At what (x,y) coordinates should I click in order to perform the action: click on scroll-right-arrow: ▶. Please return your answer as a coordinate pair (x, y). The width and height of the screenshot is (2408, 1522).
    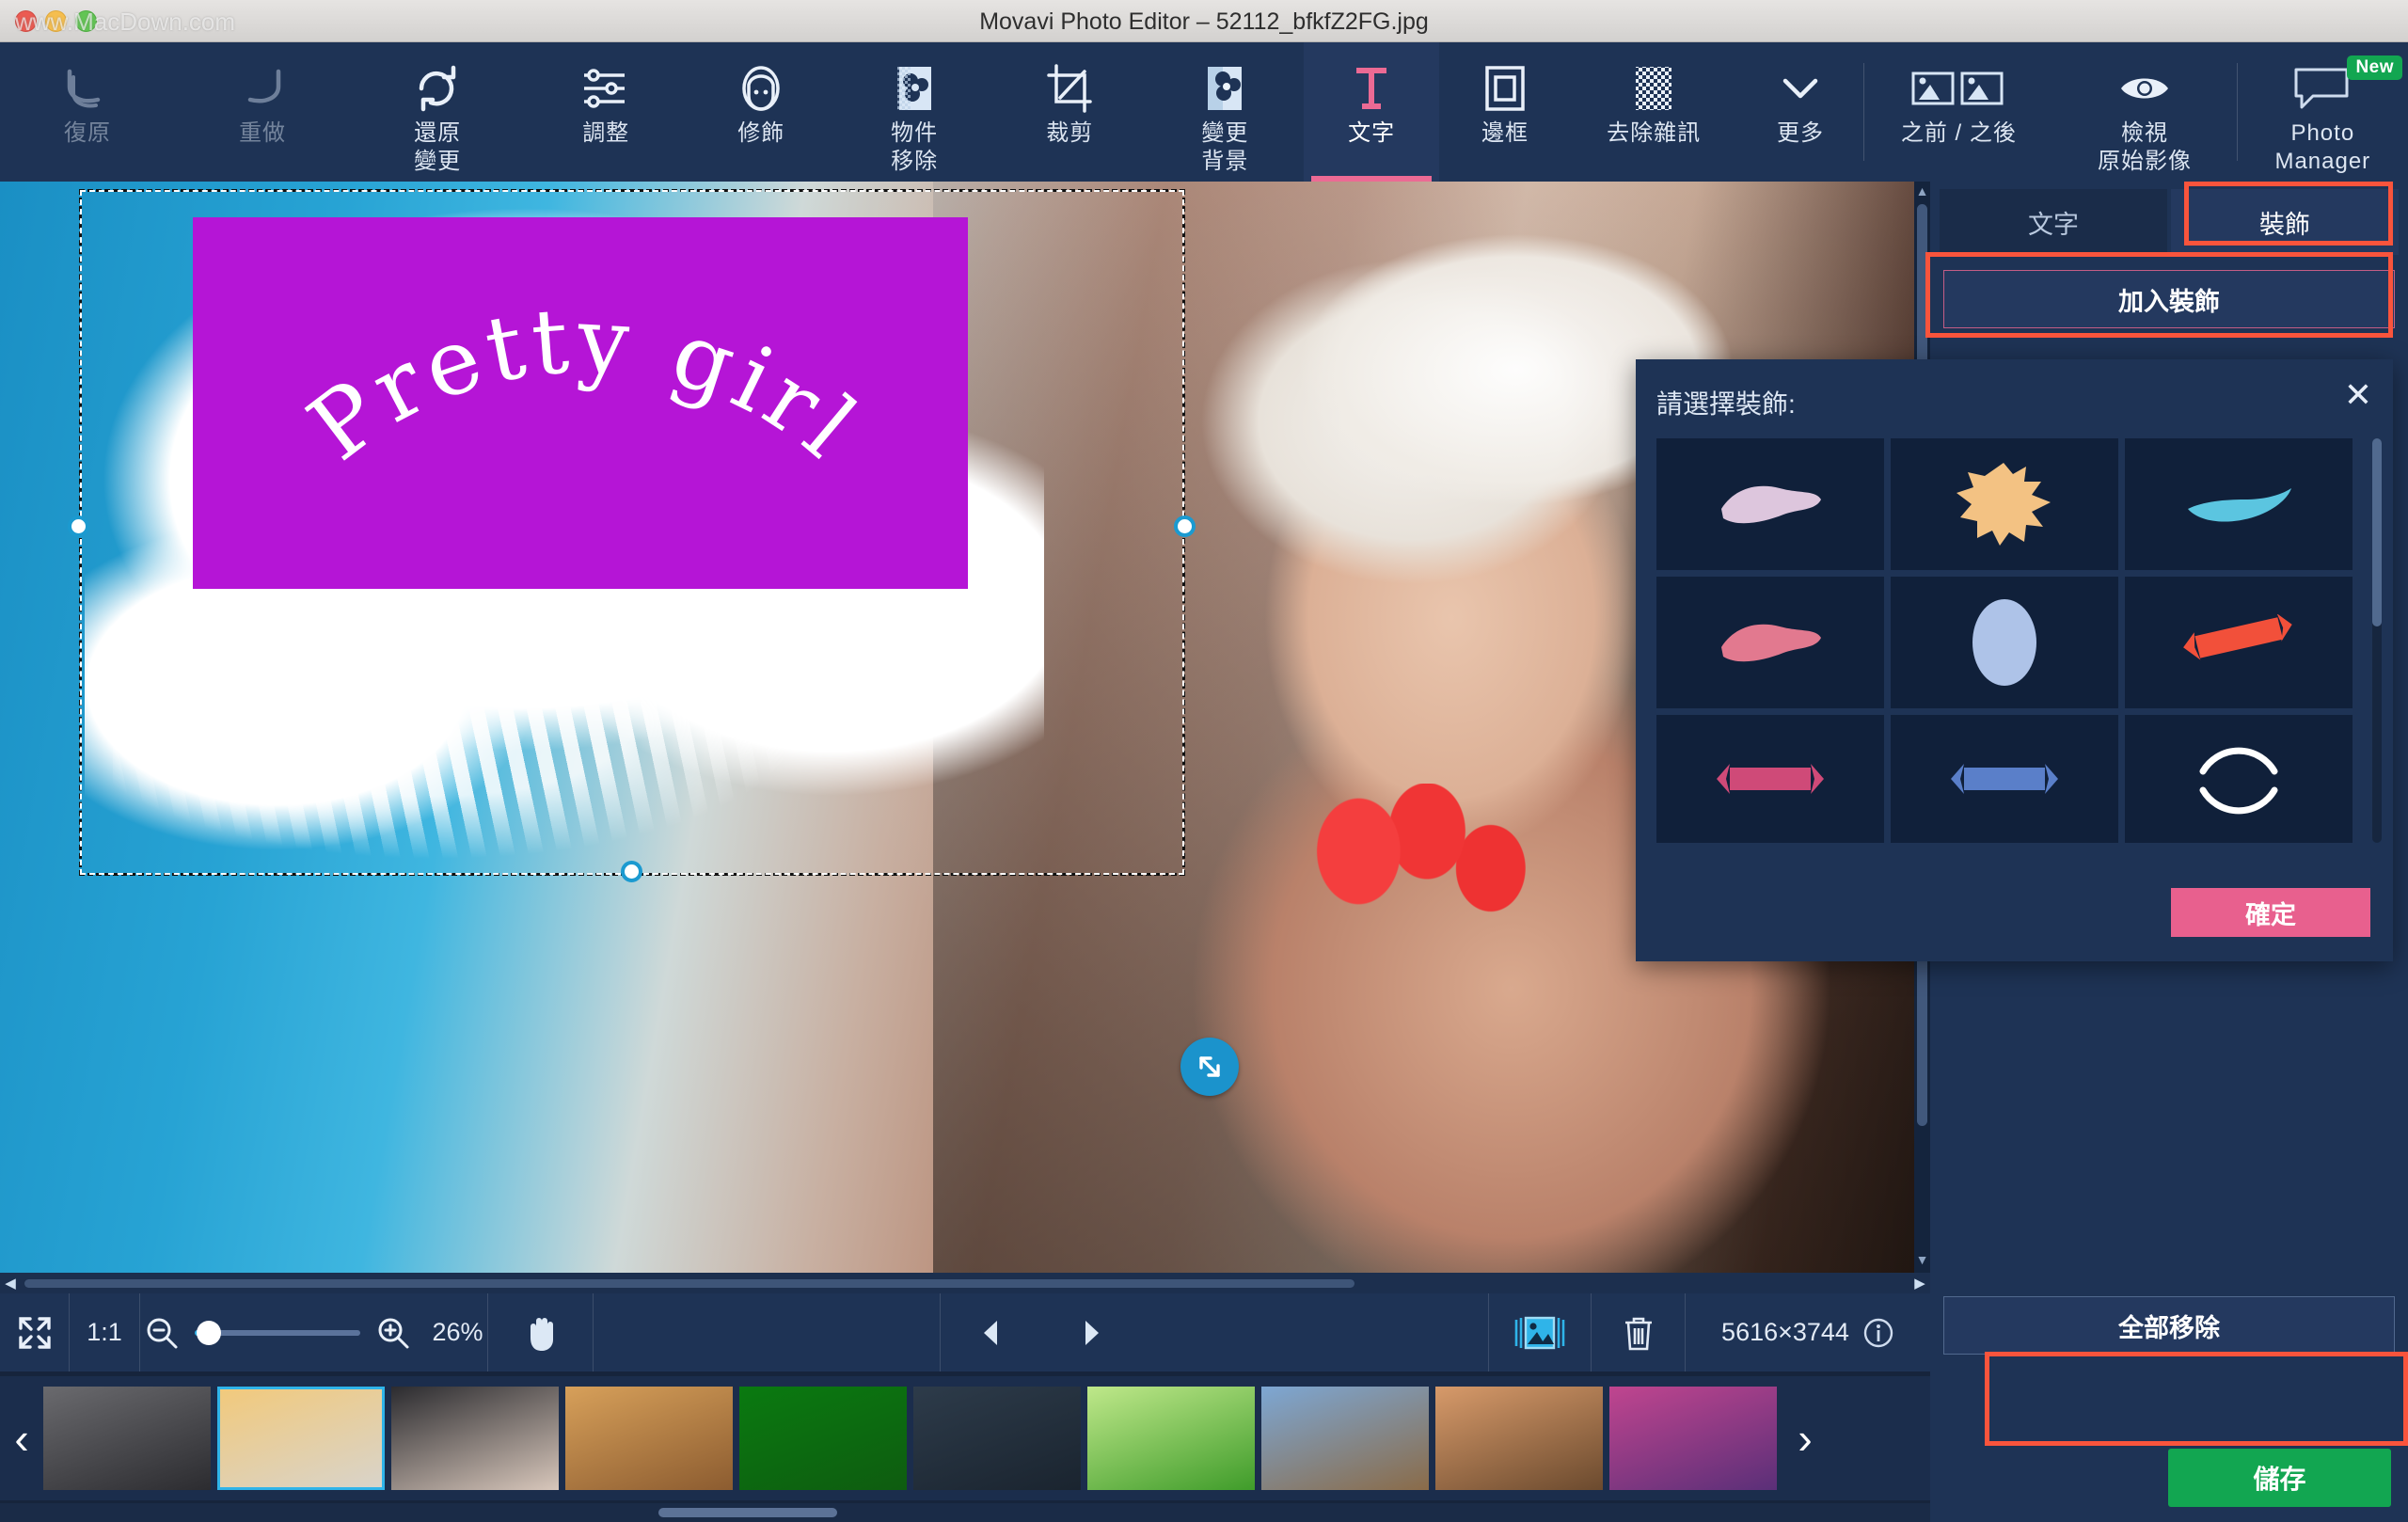
    Looking at the image, I should click on (1920, 1283).